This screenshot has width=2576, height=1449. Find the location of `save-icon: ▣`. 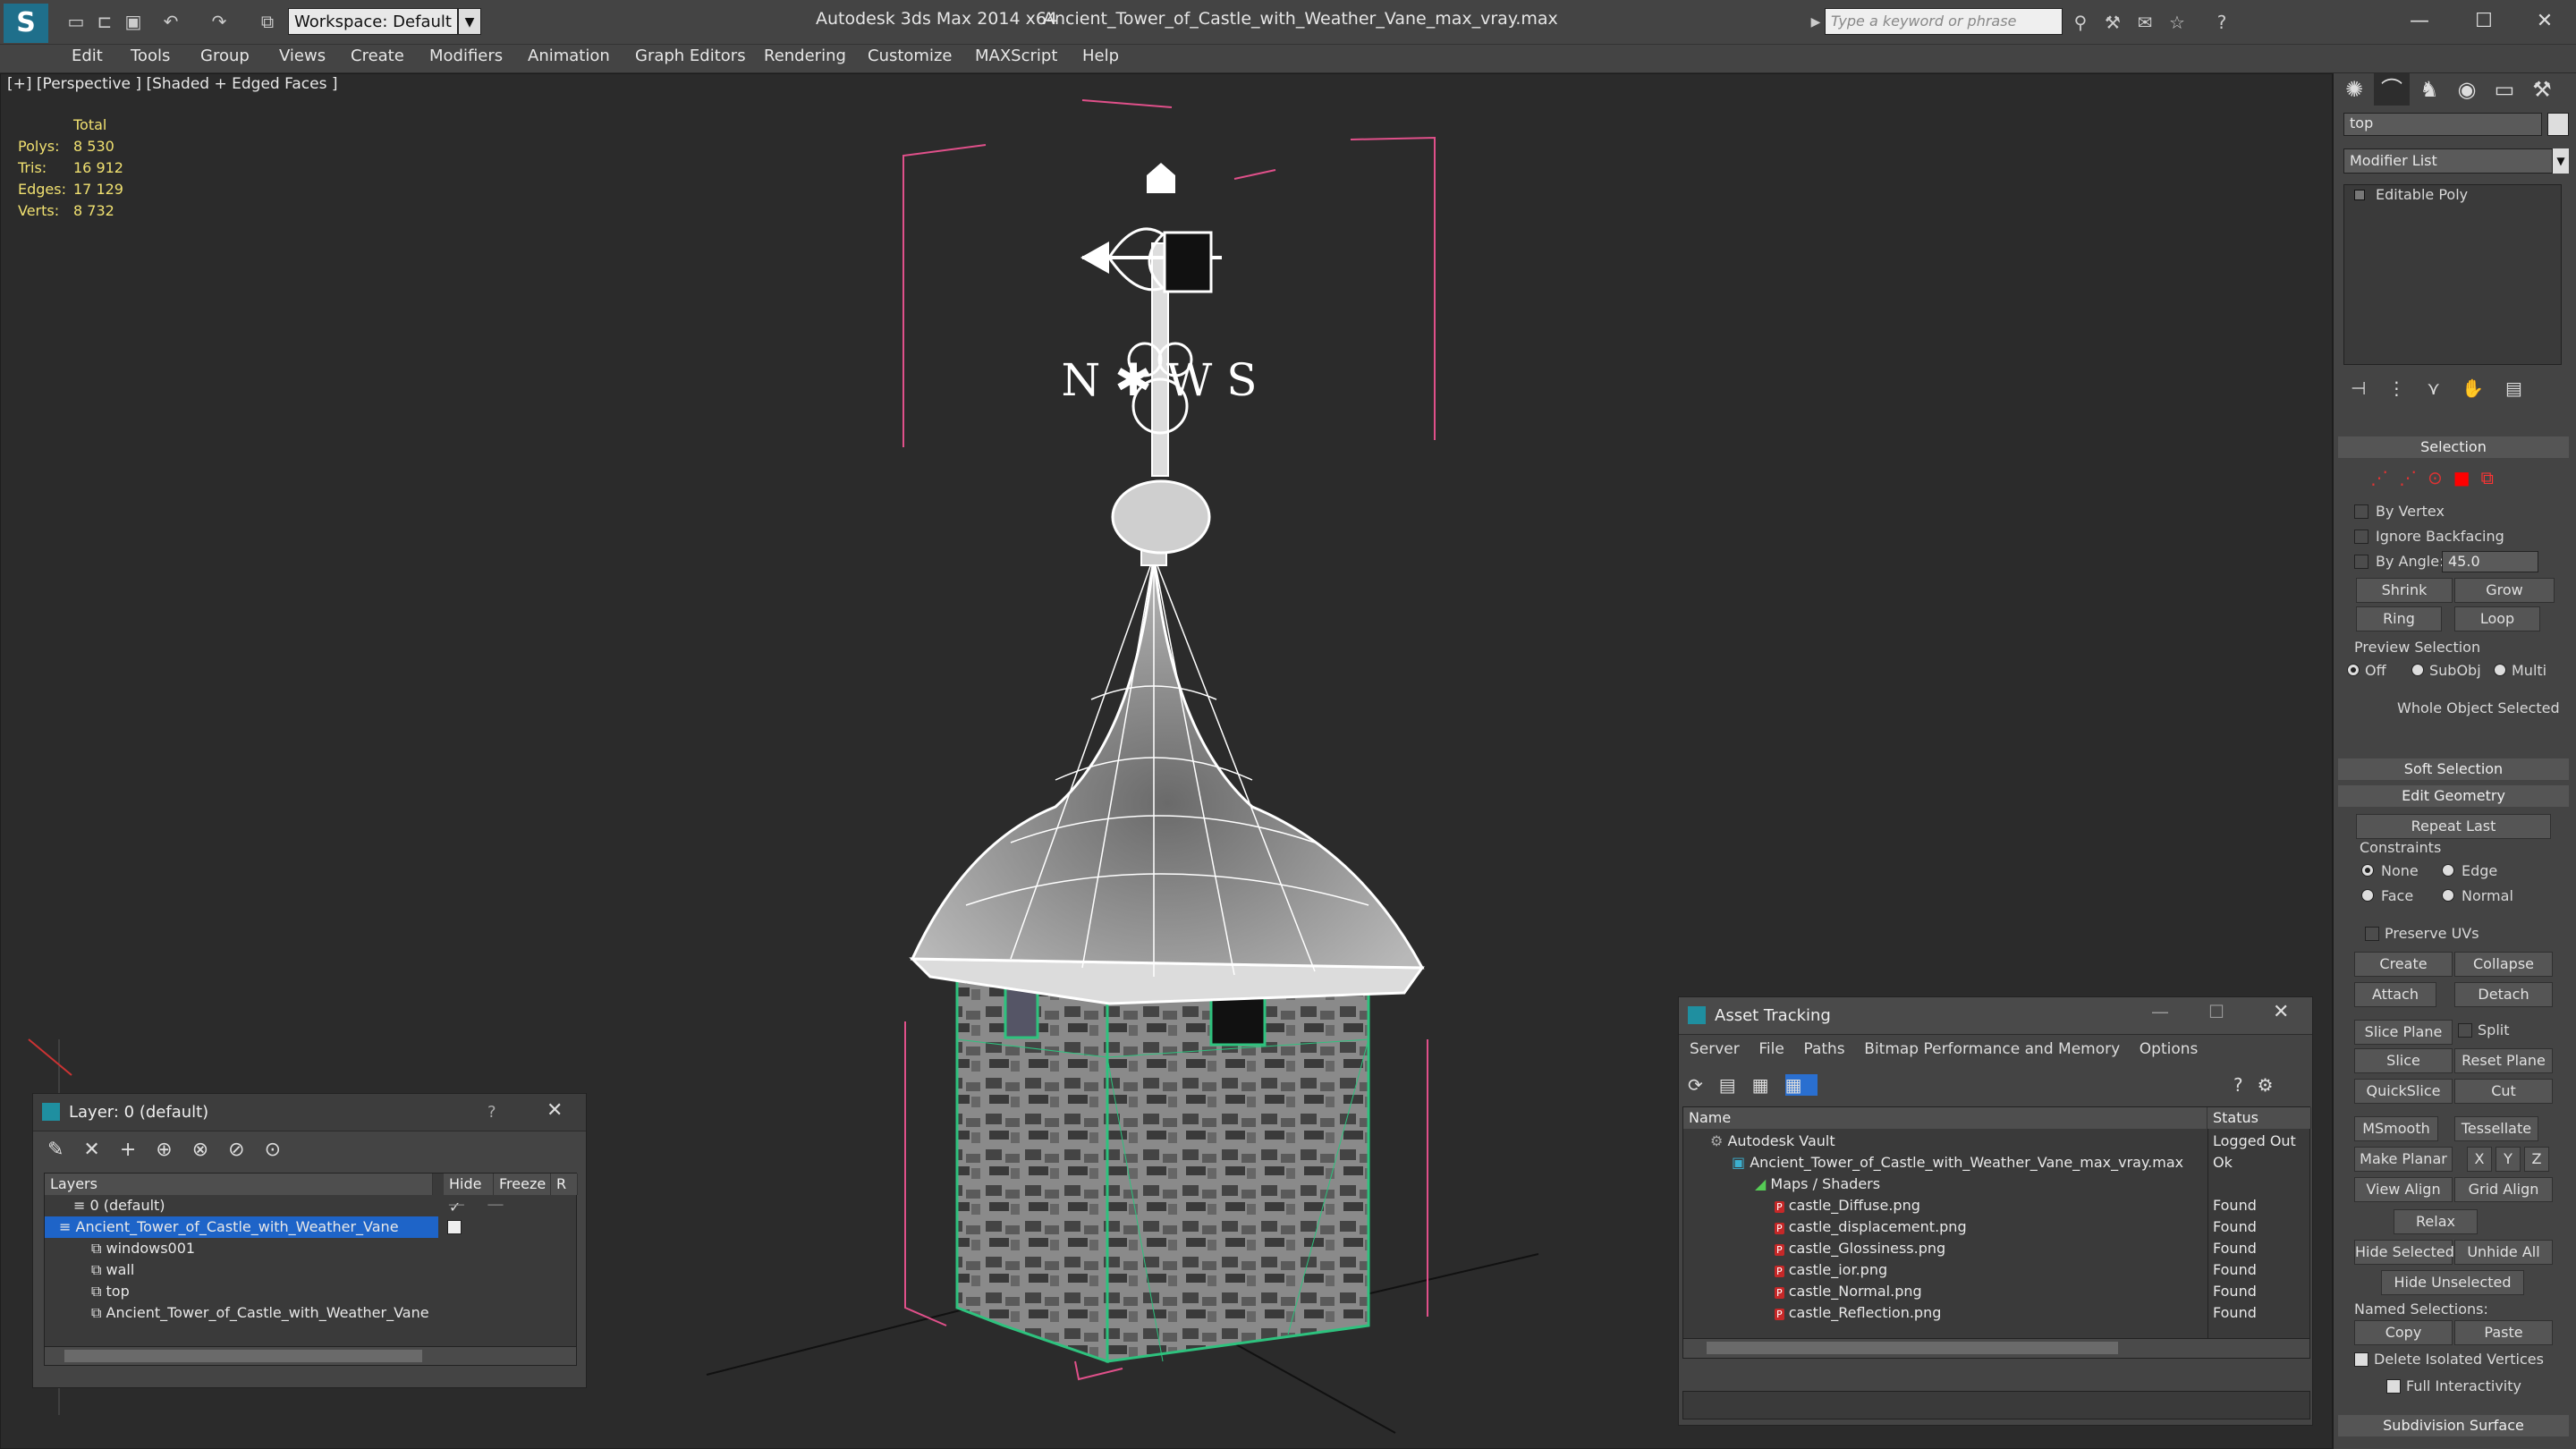

save-icon: ▣ is located at coordinates (133, 21).